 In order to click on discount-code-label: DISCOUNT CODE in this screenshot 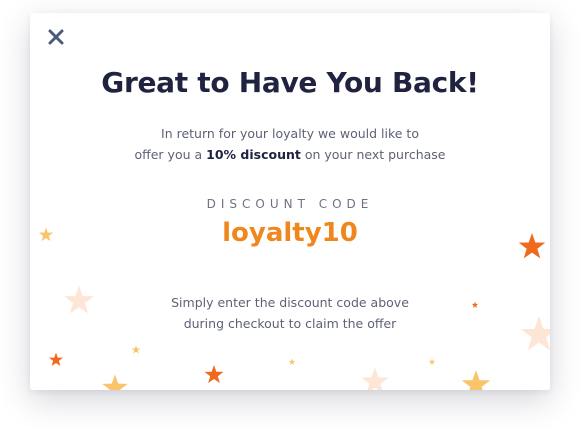, I will do `click(290, 204)`.